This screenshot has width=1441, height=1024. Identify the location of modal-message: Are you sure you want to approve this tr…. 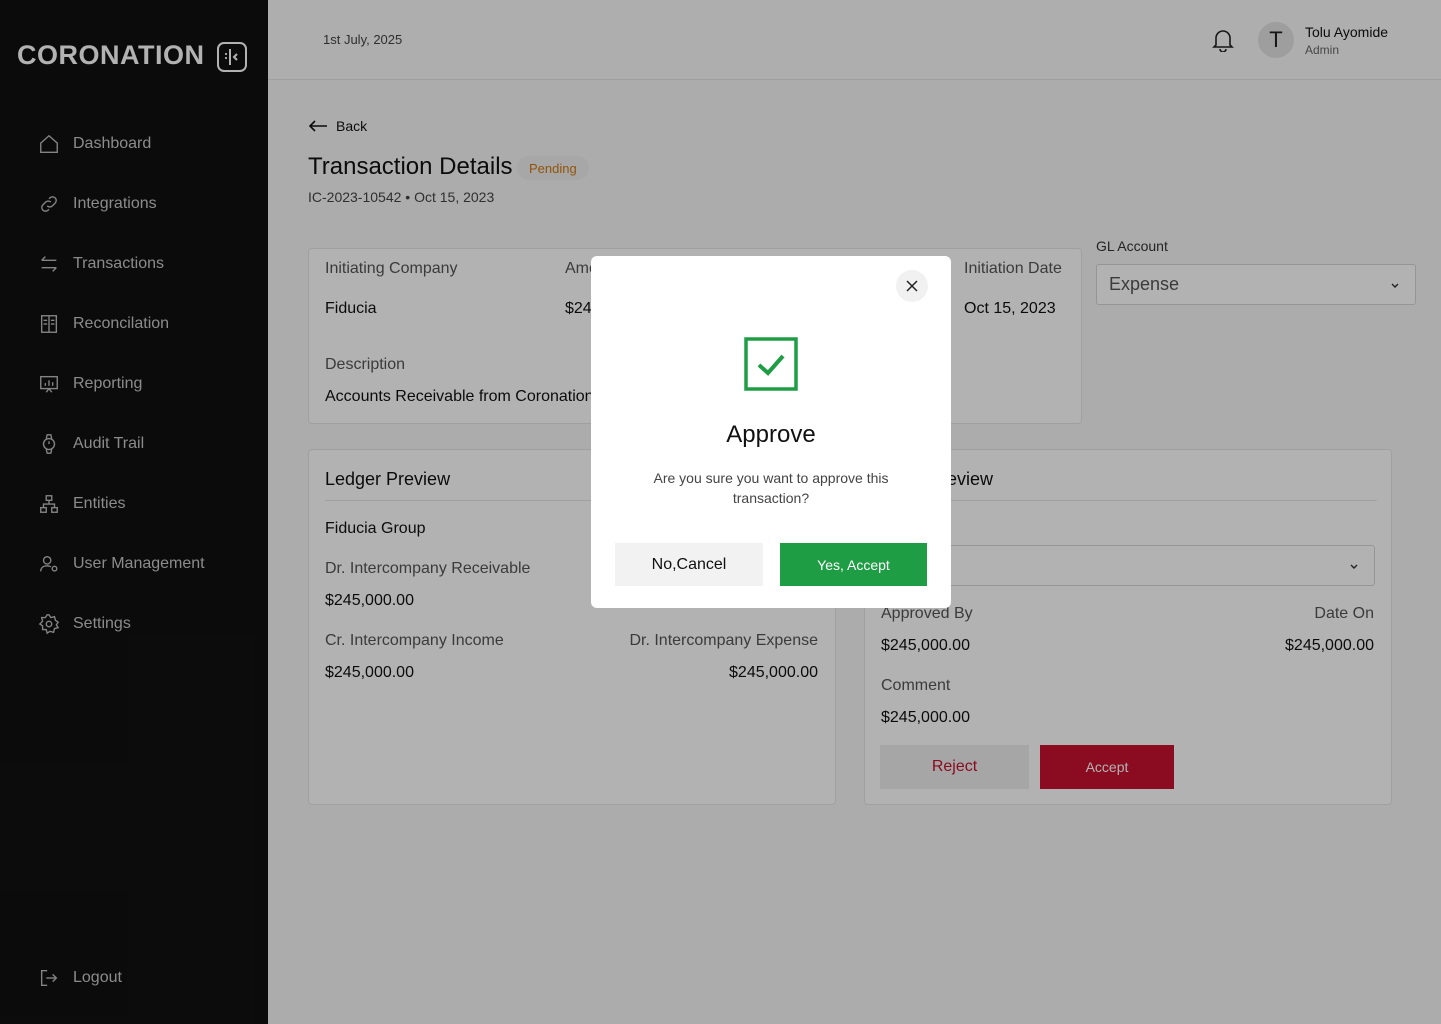
(771, 488).